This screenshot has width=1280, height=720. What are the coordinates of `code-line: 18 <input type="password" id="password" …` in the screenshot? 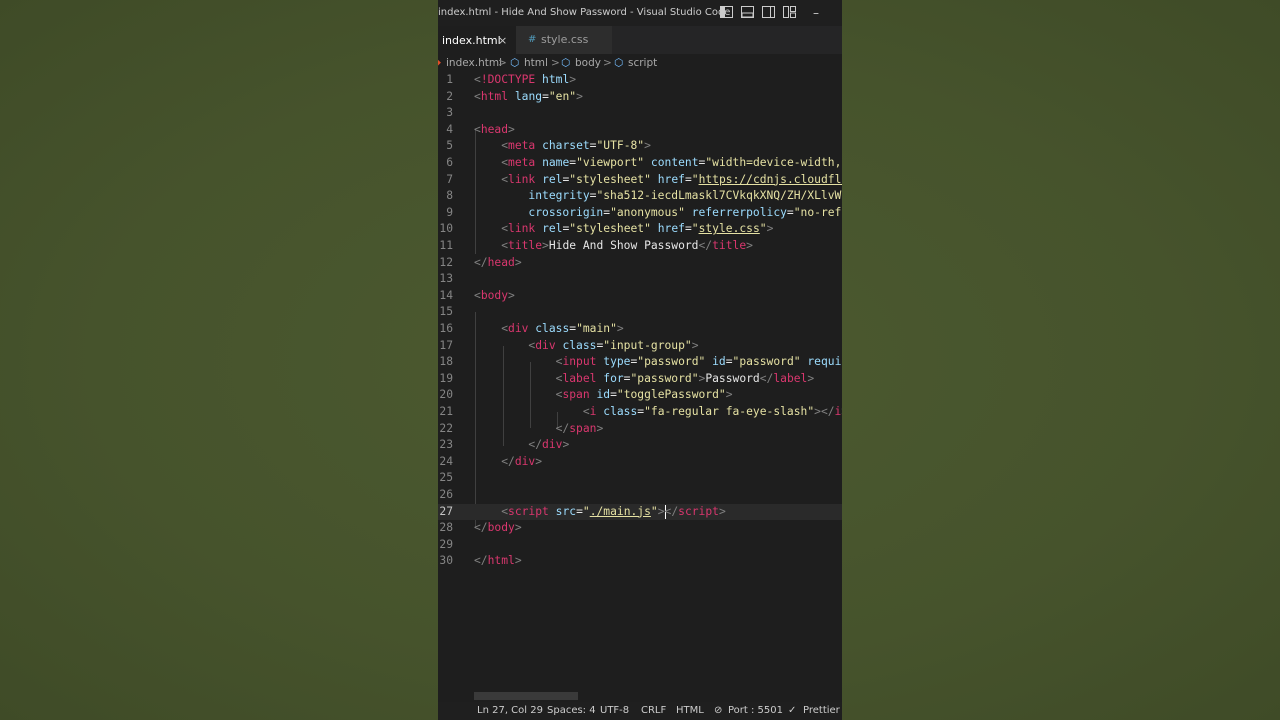 It's located at (640, 362).